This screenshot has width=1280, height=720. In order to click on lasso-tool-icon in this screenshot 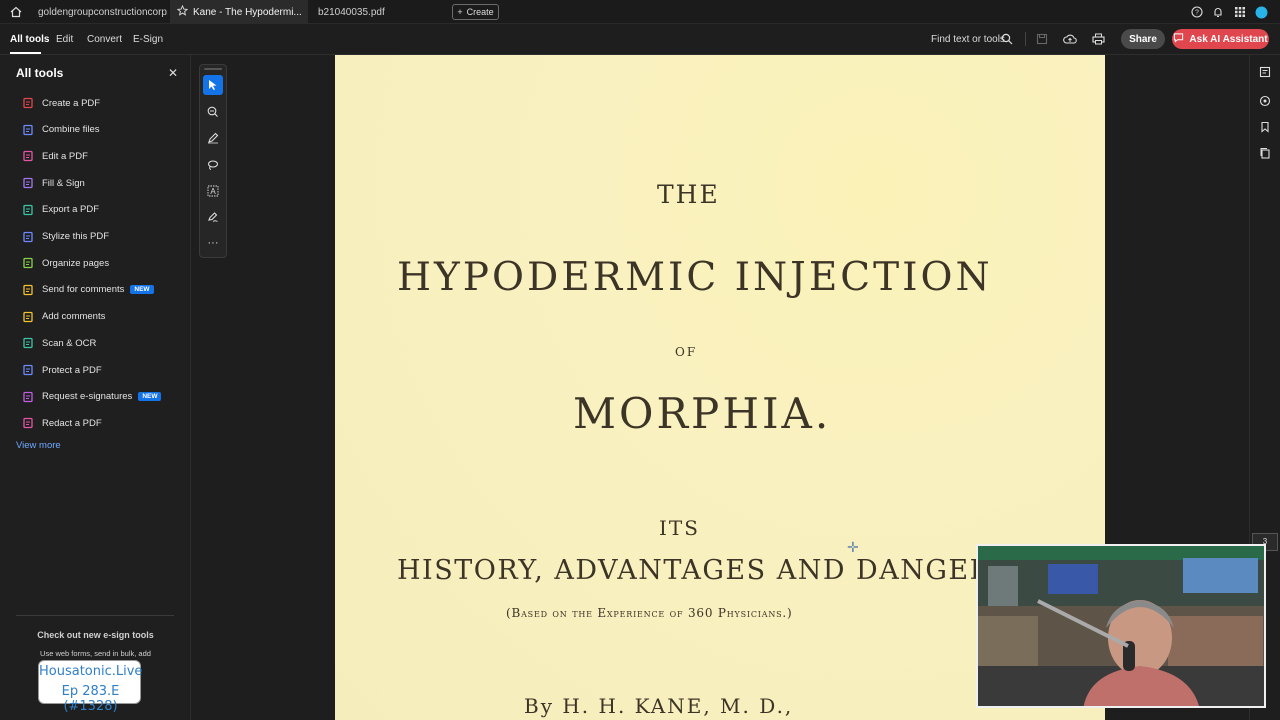, I will do `click(213, 165)`.